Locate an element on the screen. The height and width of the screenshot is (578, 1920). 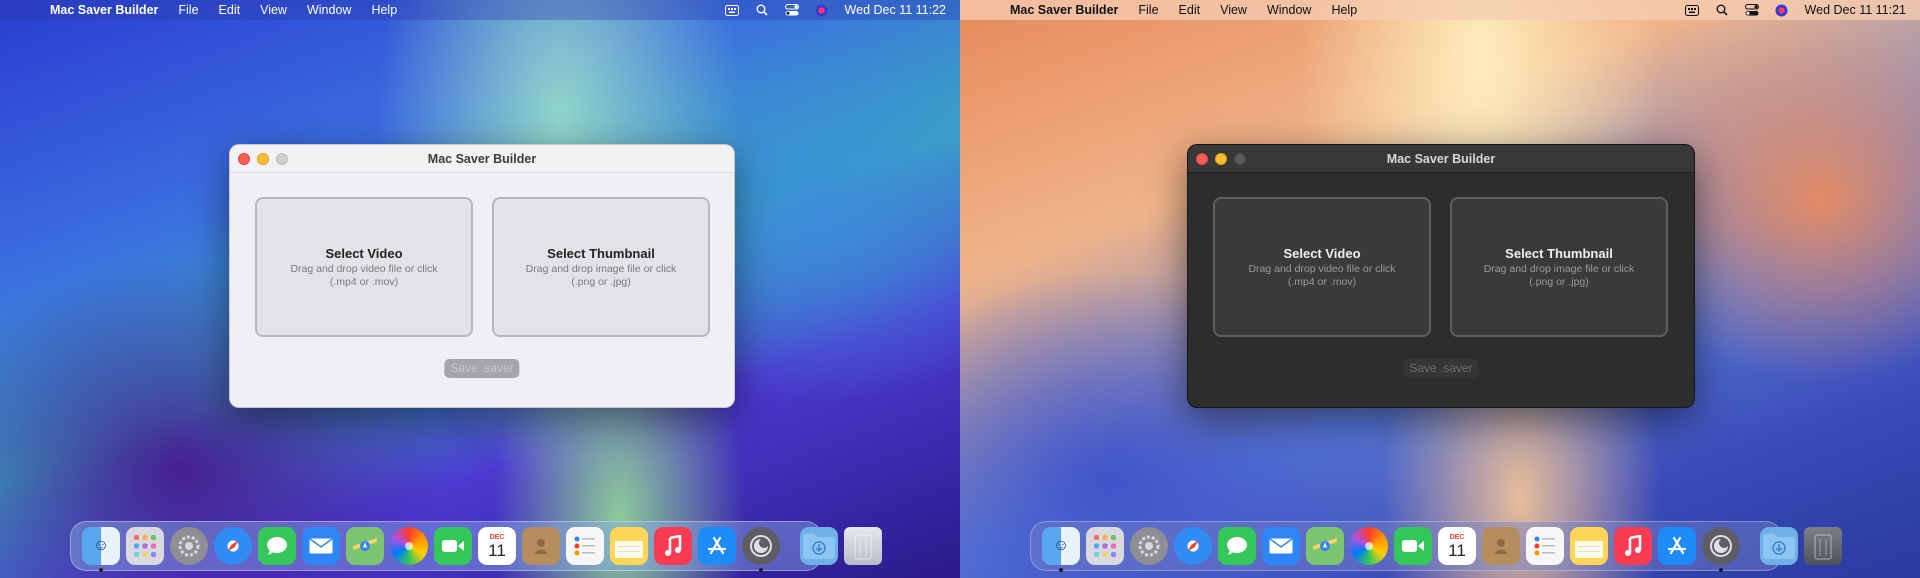
dropzone-hint: Drag and drop image file or click is located at coordinates (1559, 268).